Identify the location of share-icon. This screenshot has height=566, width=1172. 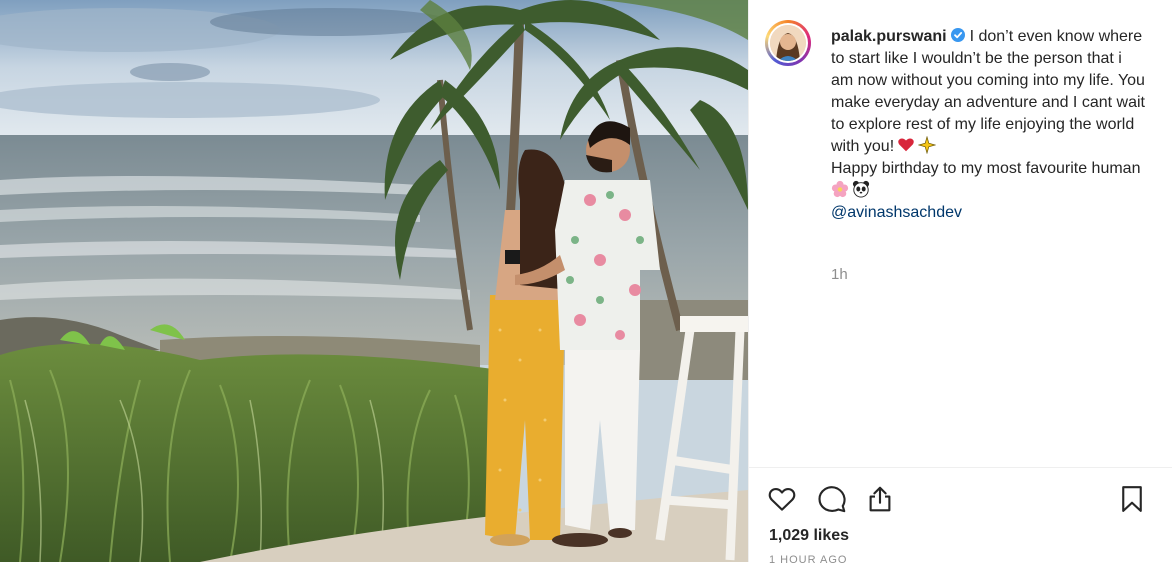
(880, 499).